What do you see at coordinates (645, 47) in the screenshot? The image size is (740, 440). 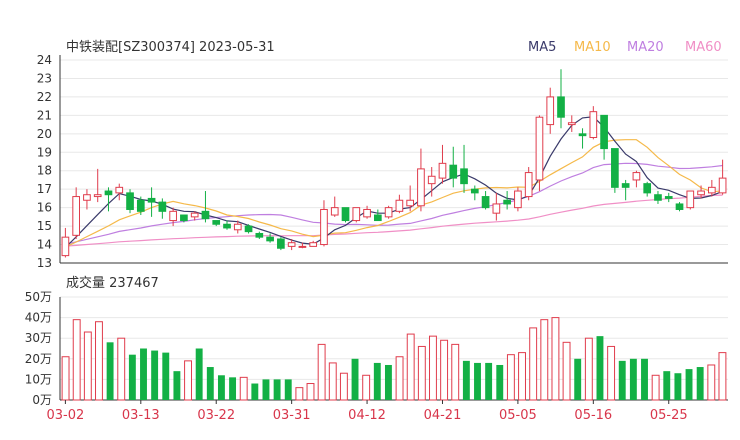 I see `legend-ma20: MA20` at bounding box center [645, 47].